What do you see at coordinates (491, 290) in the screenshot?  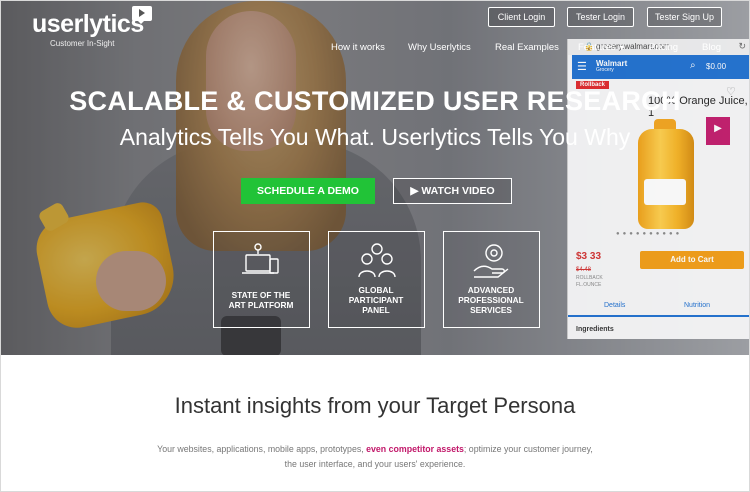 I see `feature-services-line1: ADVANCED` at bounding box center [491, 290].